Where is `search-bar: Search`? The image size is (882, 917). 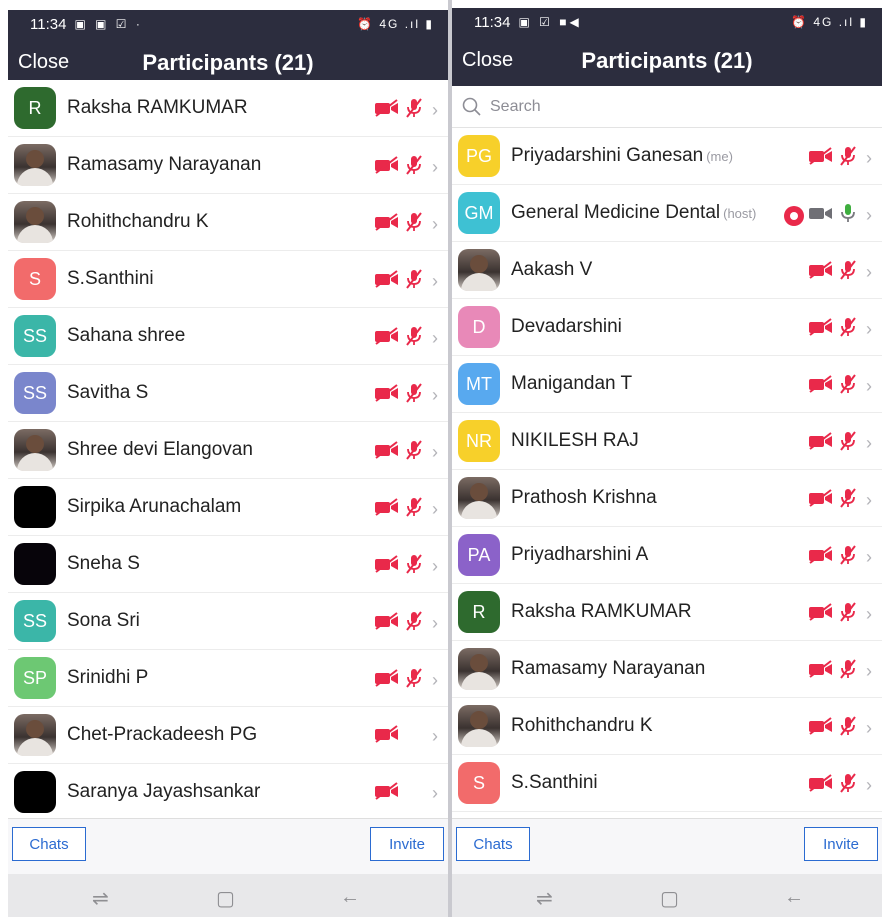
search-bar: Search is located at coordinates (667, 107).